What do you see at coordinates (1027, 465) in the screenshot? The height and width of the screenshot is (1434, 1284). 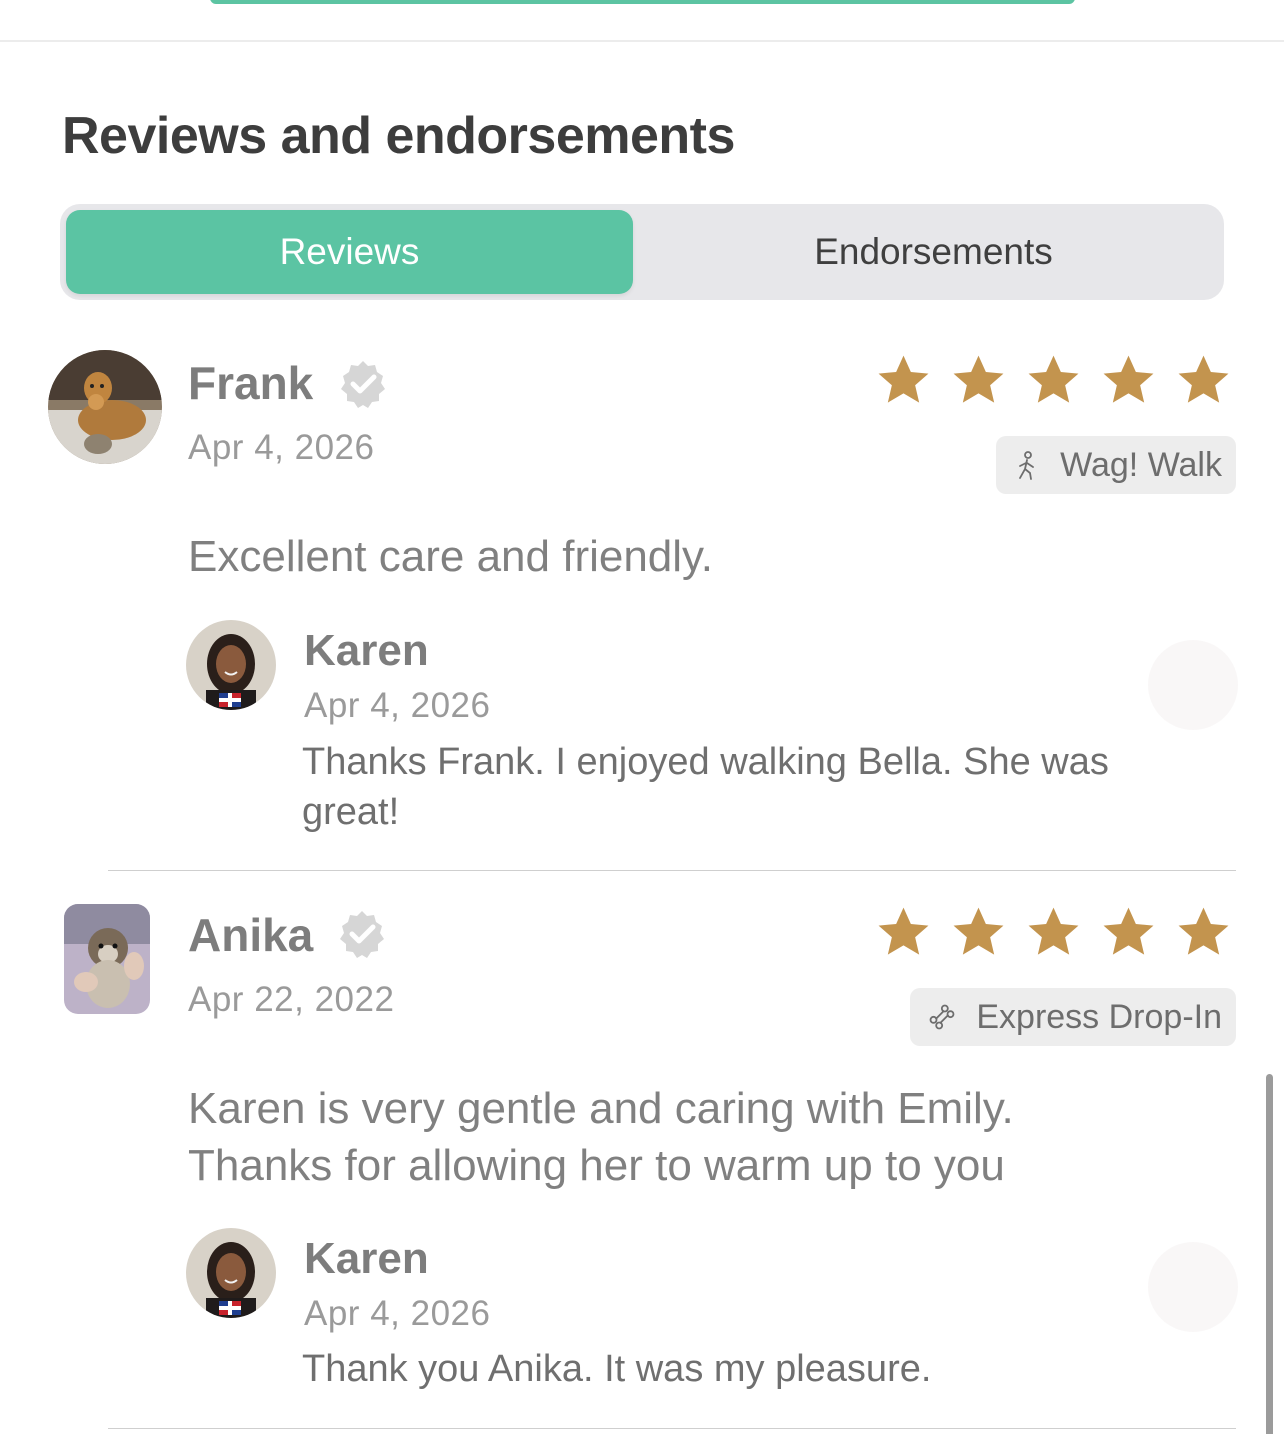 I see `walking-person-icon` at bounding box center [1027, 465].